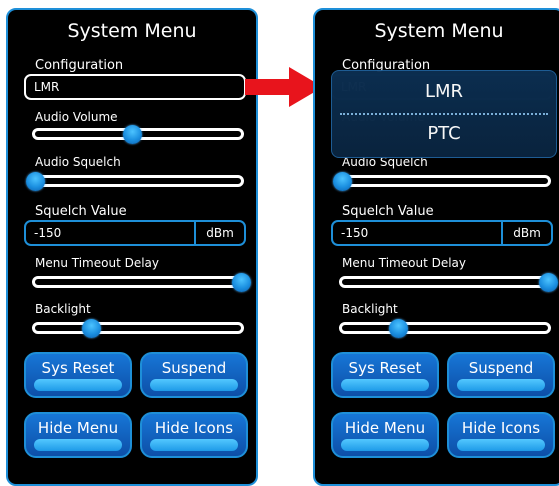 The width and height of the screenshot is (559, 486). I want to click on audio-volume-slider, so click(138, 134).